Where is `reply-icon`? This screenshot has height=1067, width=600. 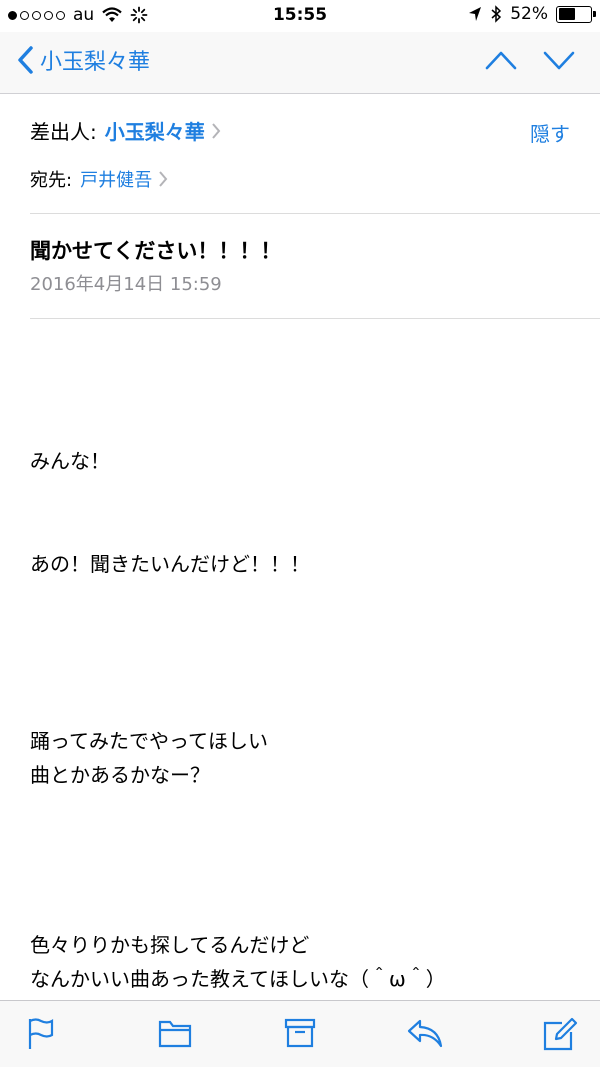
reply-icon is located at coordinates (425, 1033).